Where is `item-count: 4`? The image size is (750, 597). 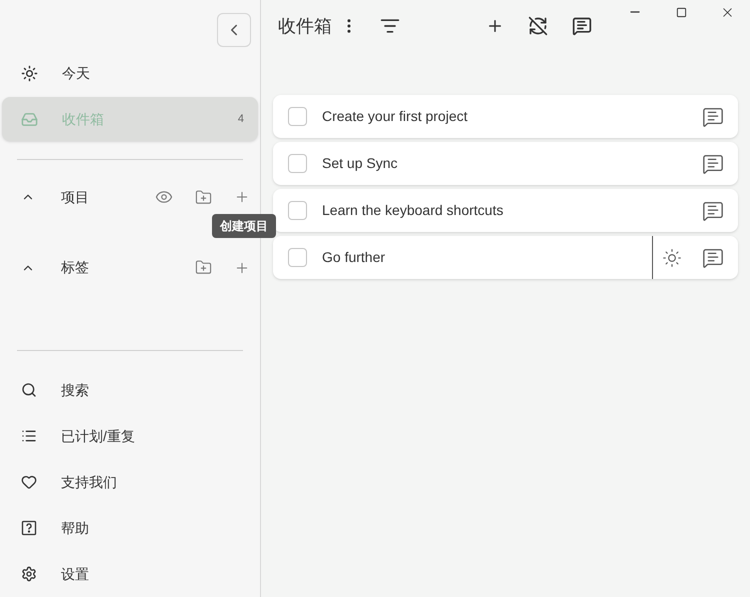 item-count: 4 is located at coordinates (241, 119).